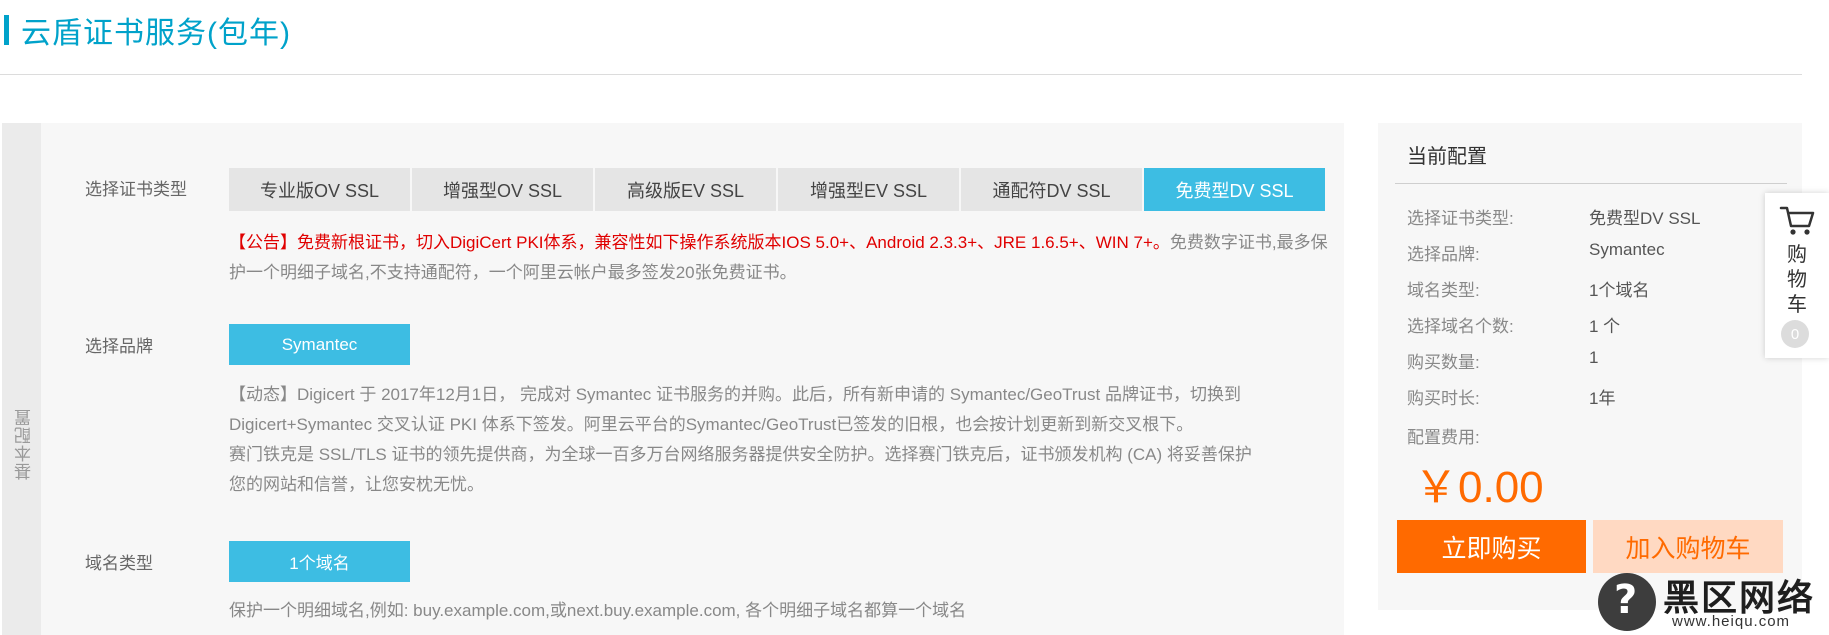 The image size is (1829, 635). What do you see at coordinates (1605, 326) in the screenshot?
I see `summary-value: 1 个` at bounding box center [1605, 326].